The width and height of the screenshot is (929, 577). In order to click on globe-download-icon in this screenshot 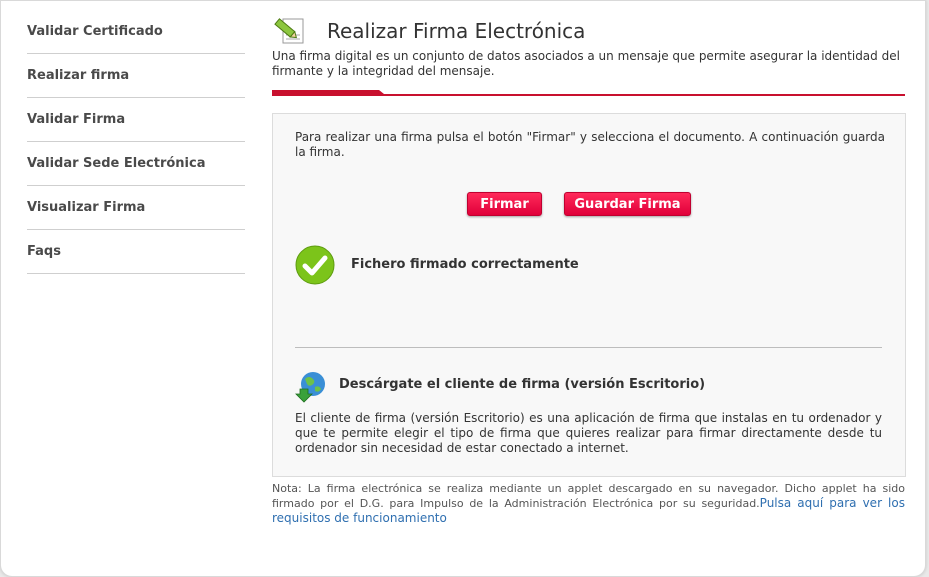, I will do `click(310, 387)`.